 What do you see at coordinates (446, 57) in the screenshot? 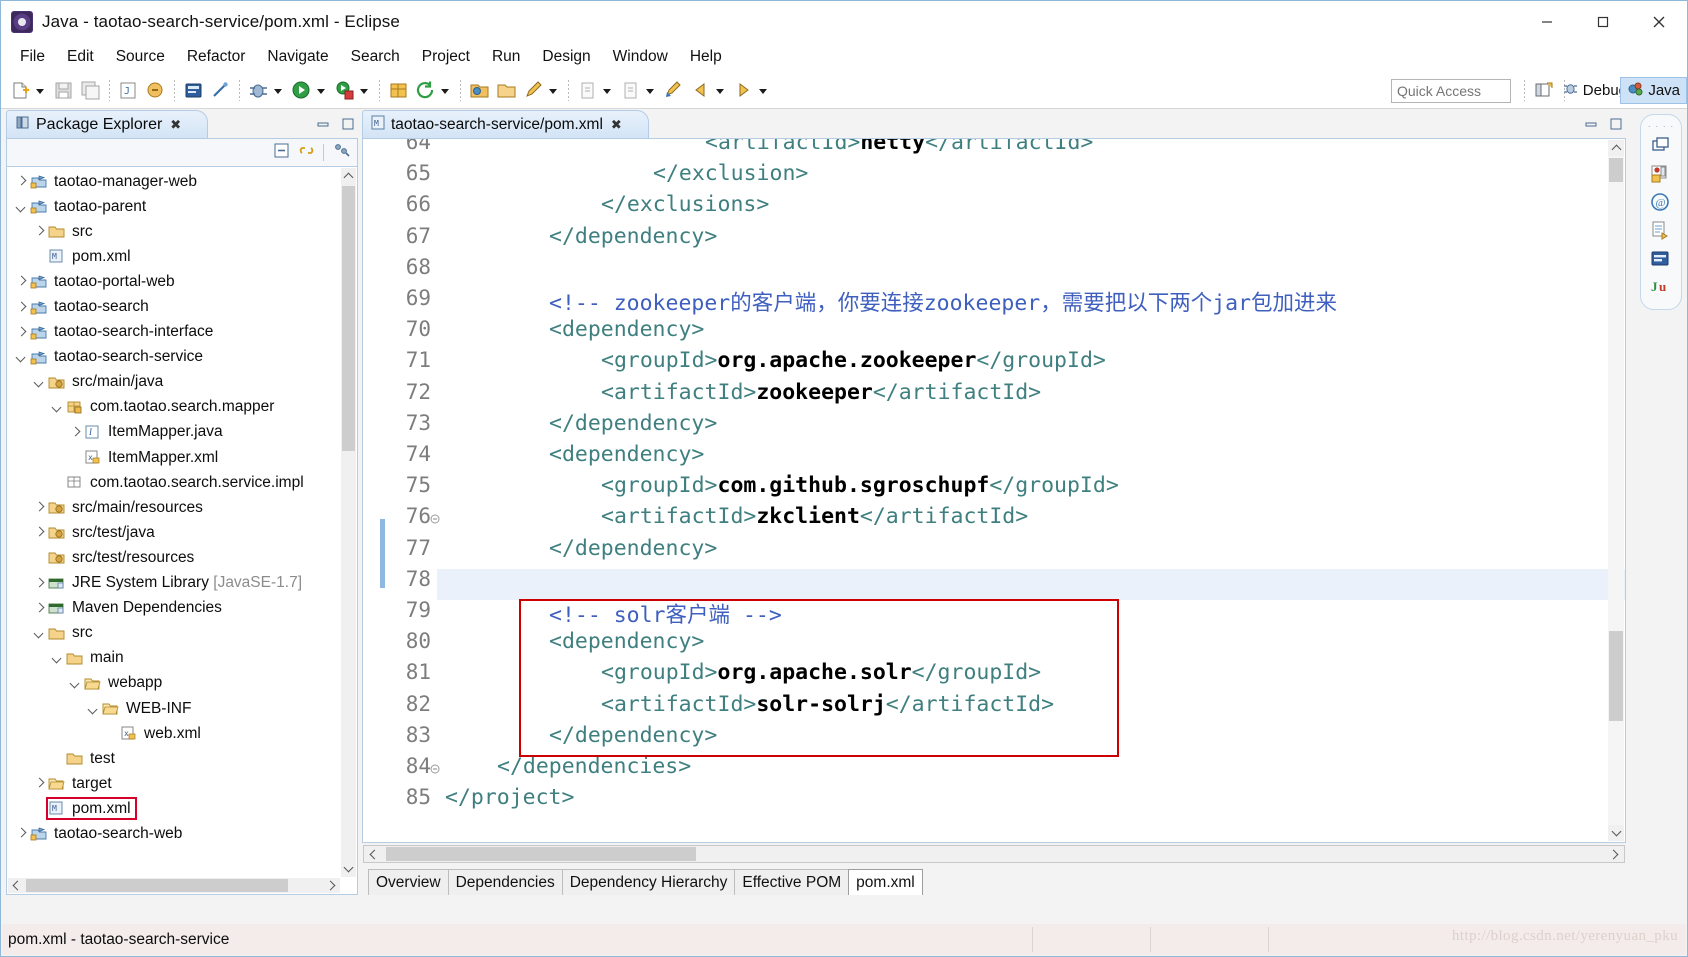
I see `menu-project: Project` at bounding box center [446, 57].